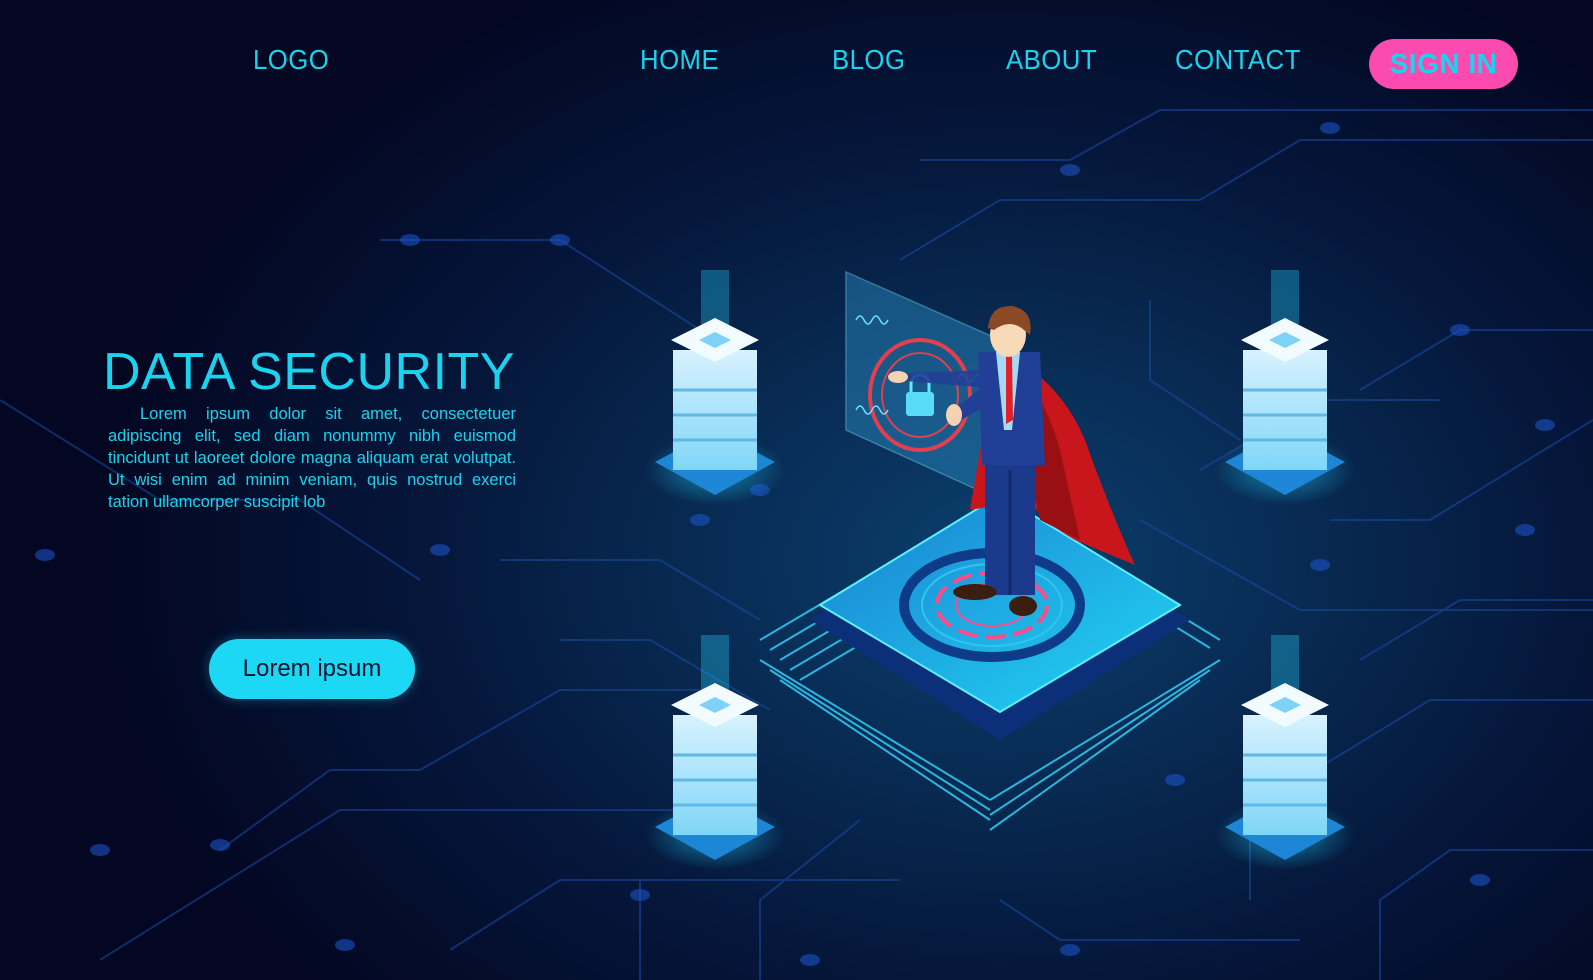  What do you see at coordinates (868, 60) in the screenshot?
I see `nav-blog: BLOG` at bounding box center [868, 60].